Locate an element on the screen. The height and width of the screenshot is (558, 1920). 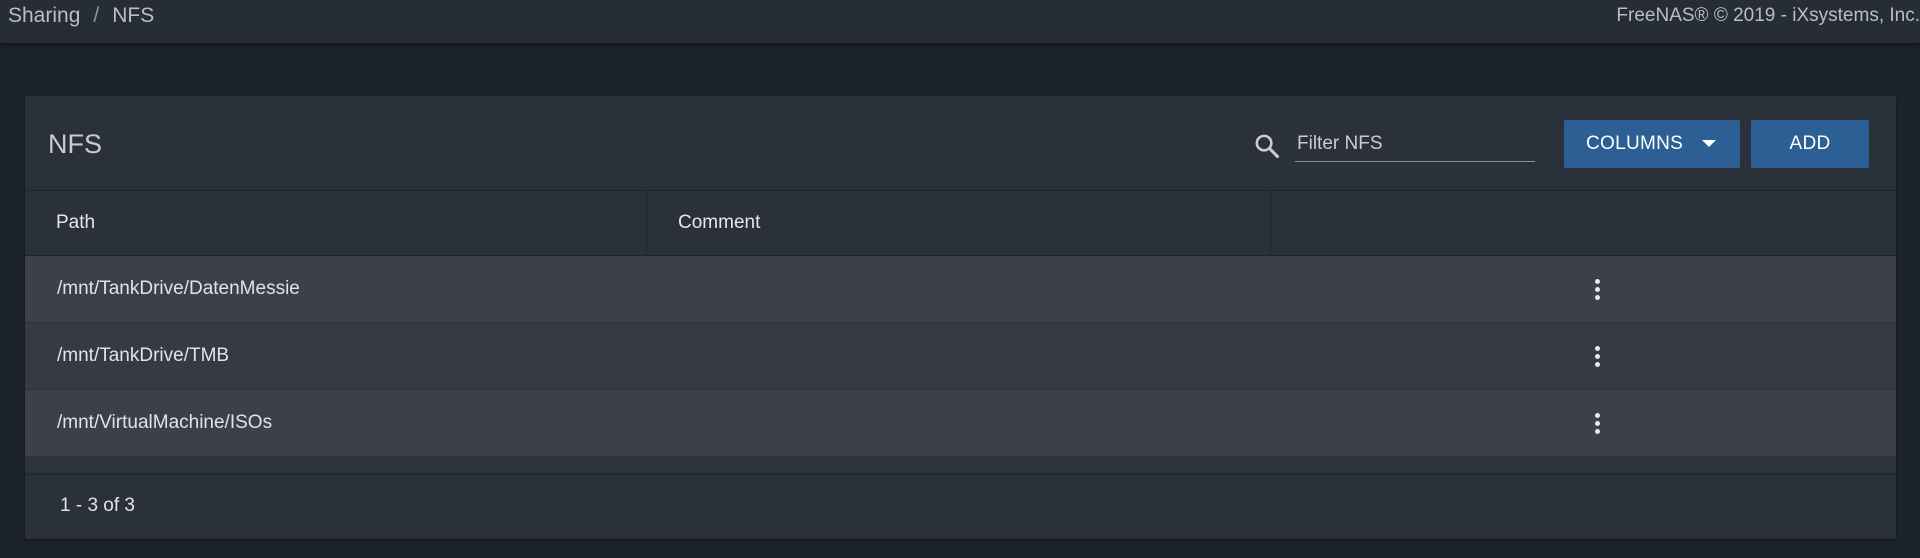
path-cell: /mnt/TankDrive/DatenMessie is located at coordinates (178, 288).